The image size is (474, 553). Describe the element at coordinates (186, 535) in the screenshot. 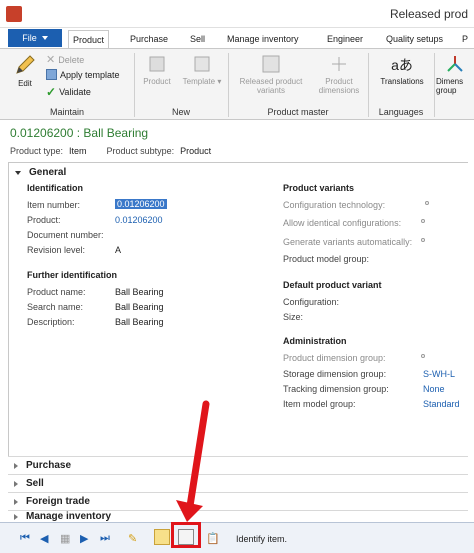

I see `annotation-highlight-box` at that location.